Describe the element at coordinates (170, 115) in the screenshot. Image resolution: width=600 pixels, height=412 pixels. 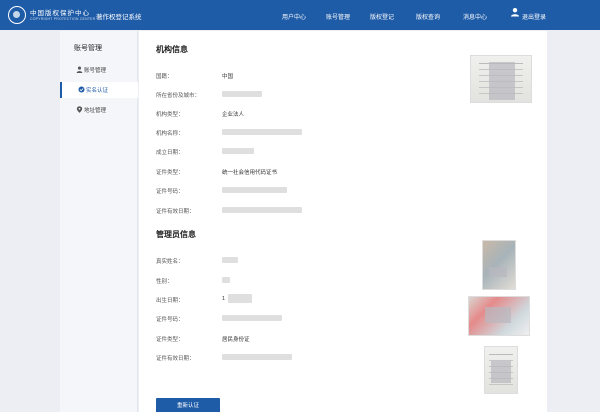
I see `field-label-org-type: 机构类型：` at that location.